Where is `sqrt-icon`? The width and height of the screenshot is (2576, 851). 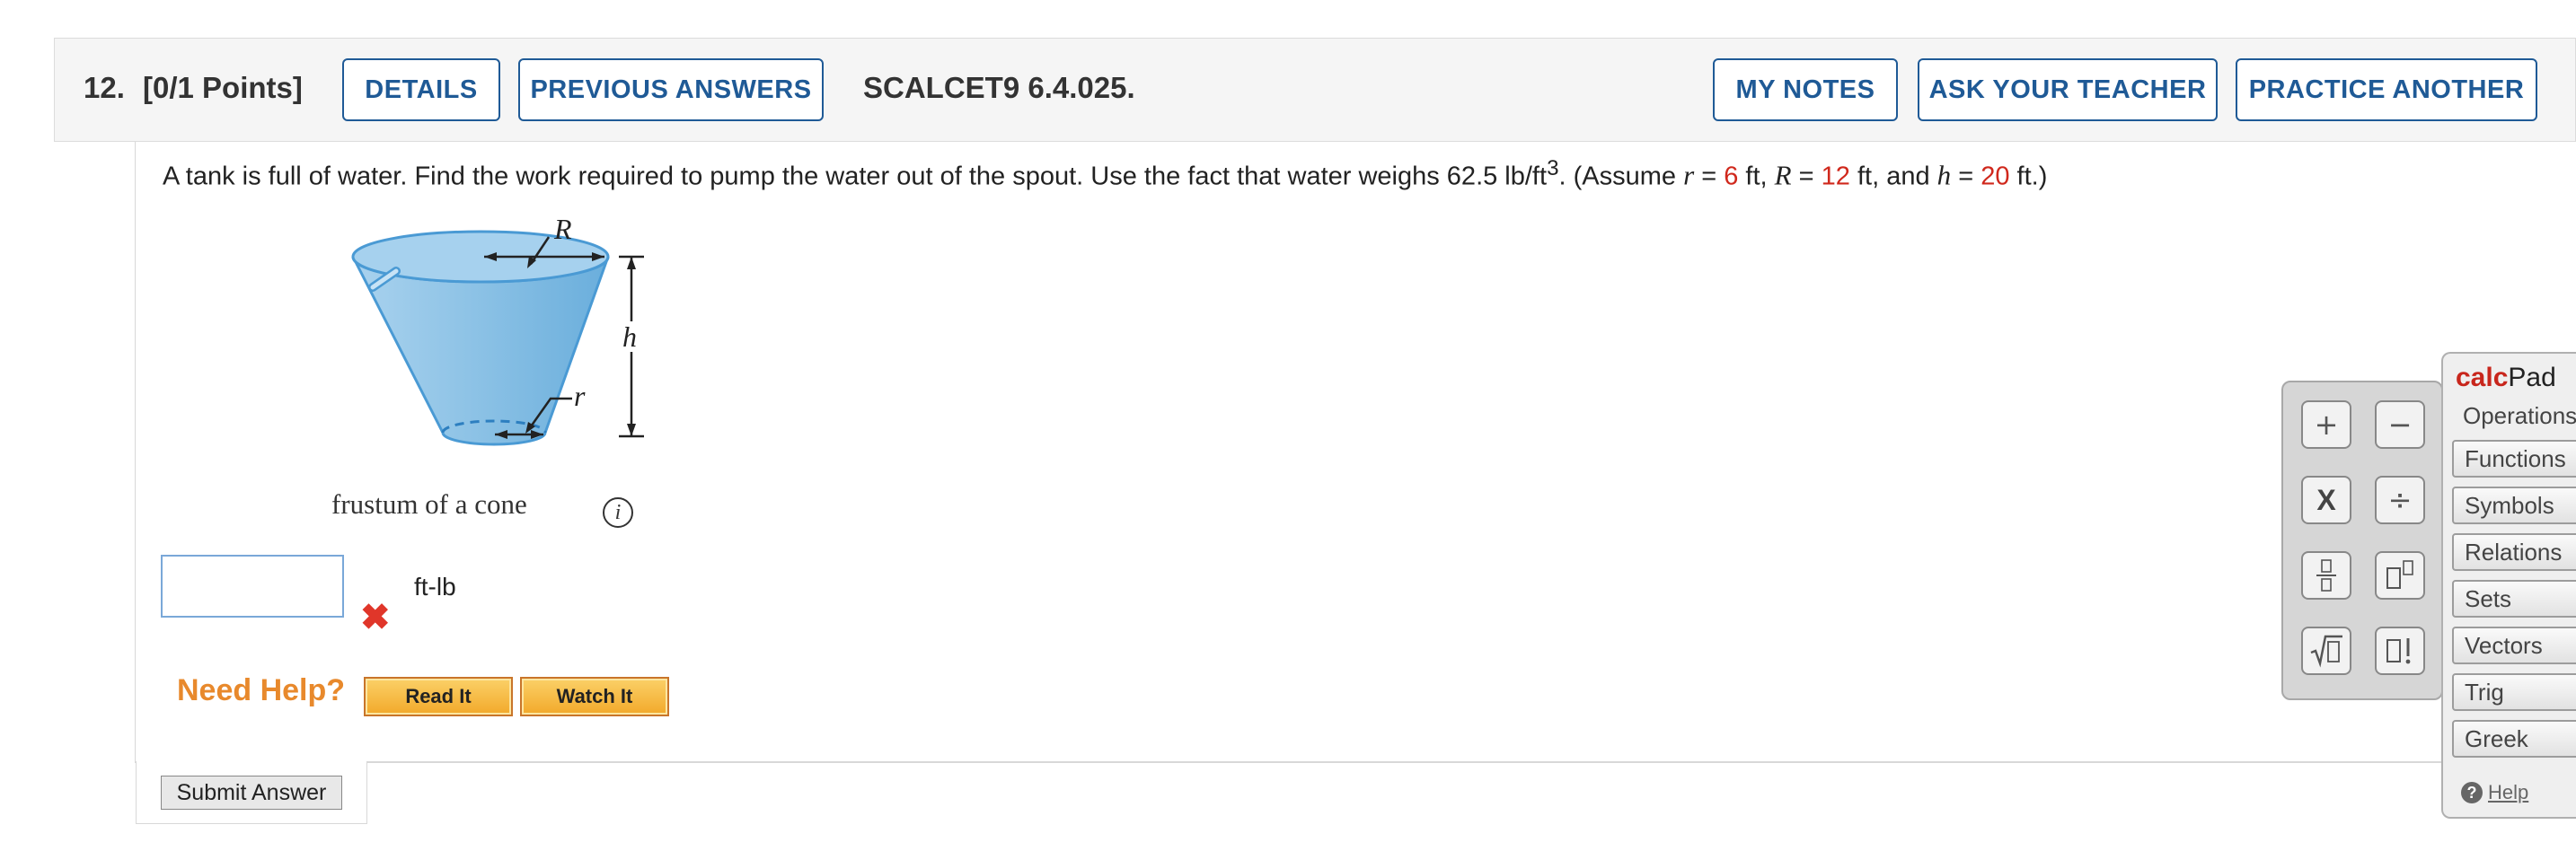
sqrt-icon is located at coordinates (2326, 651).